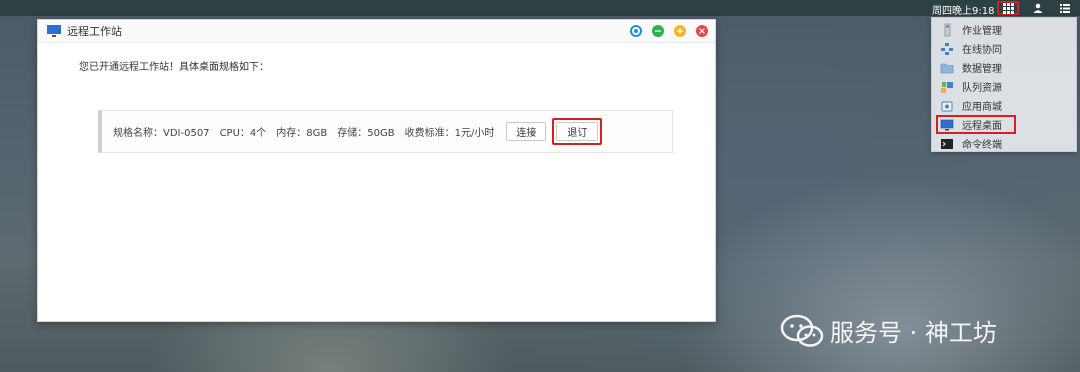 This screenshot has width=1080, height=372. I want to click on top-bar: 周四晚上9:18, so click(540, 8).